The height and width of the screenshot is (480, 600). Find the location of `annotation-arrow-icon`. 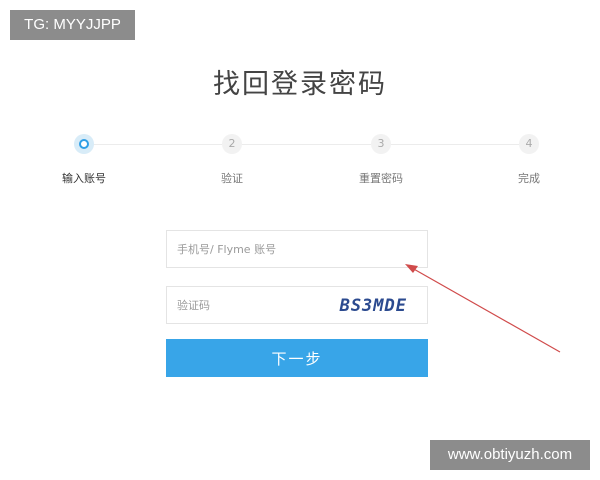

annotation-arrow-icon is located at coordinates (483, 308).